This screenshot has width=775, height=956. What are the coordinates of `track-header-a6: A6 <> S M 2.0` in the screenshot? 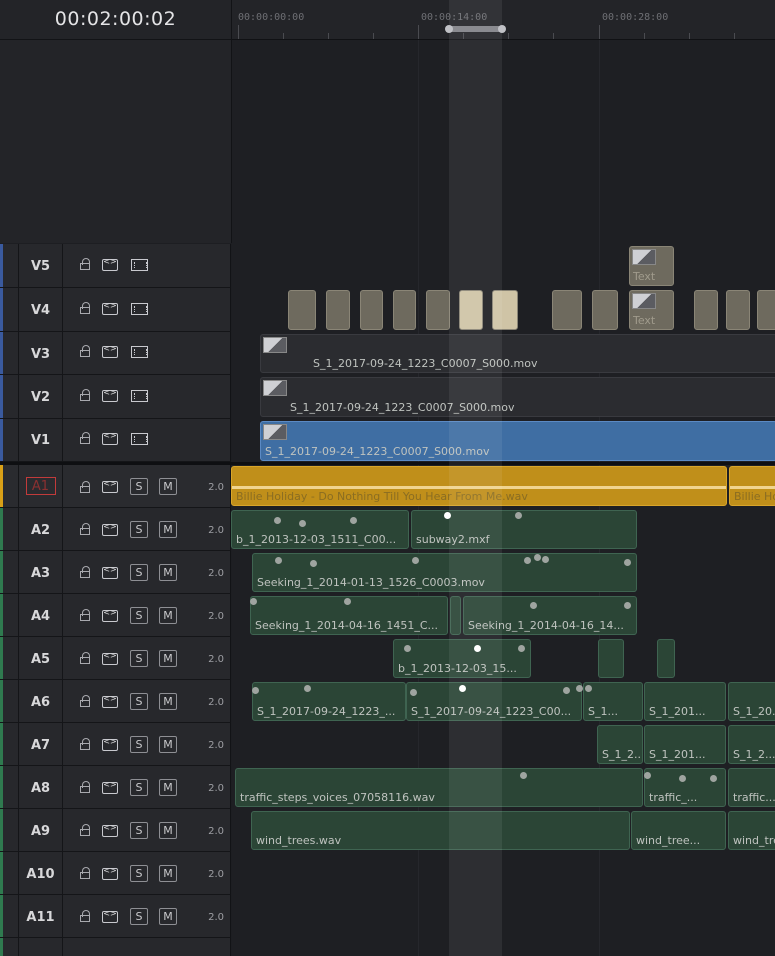 It's located at (115, 701).